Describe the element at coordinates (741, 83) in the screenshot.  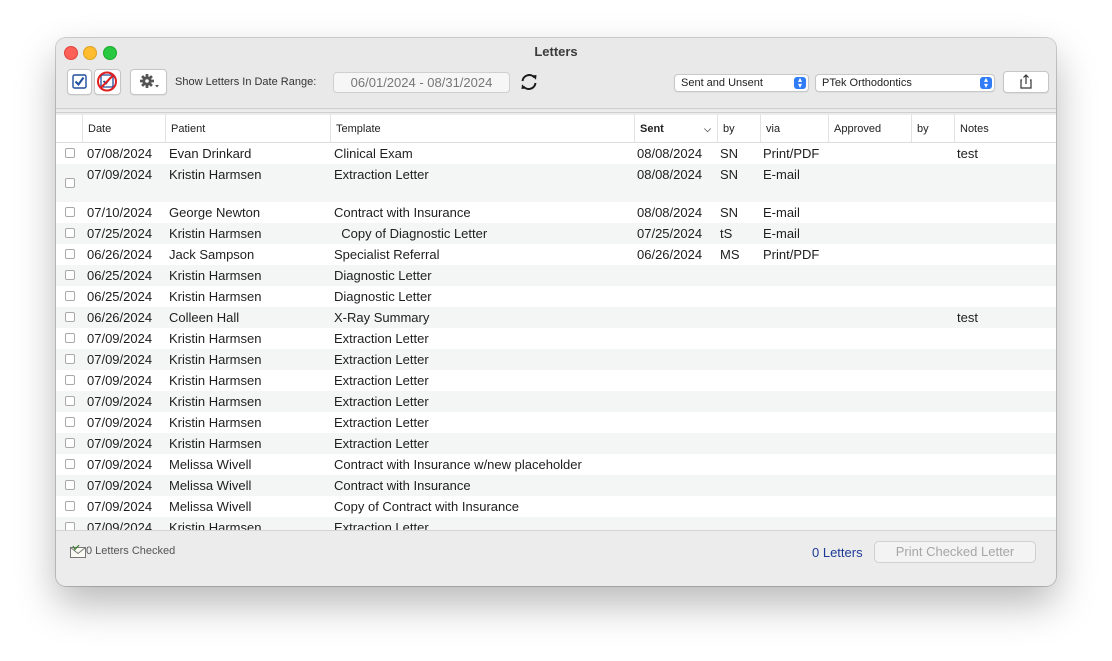
I see `sent-status-select: Sent and Unsent ▴ ▾` at that location.